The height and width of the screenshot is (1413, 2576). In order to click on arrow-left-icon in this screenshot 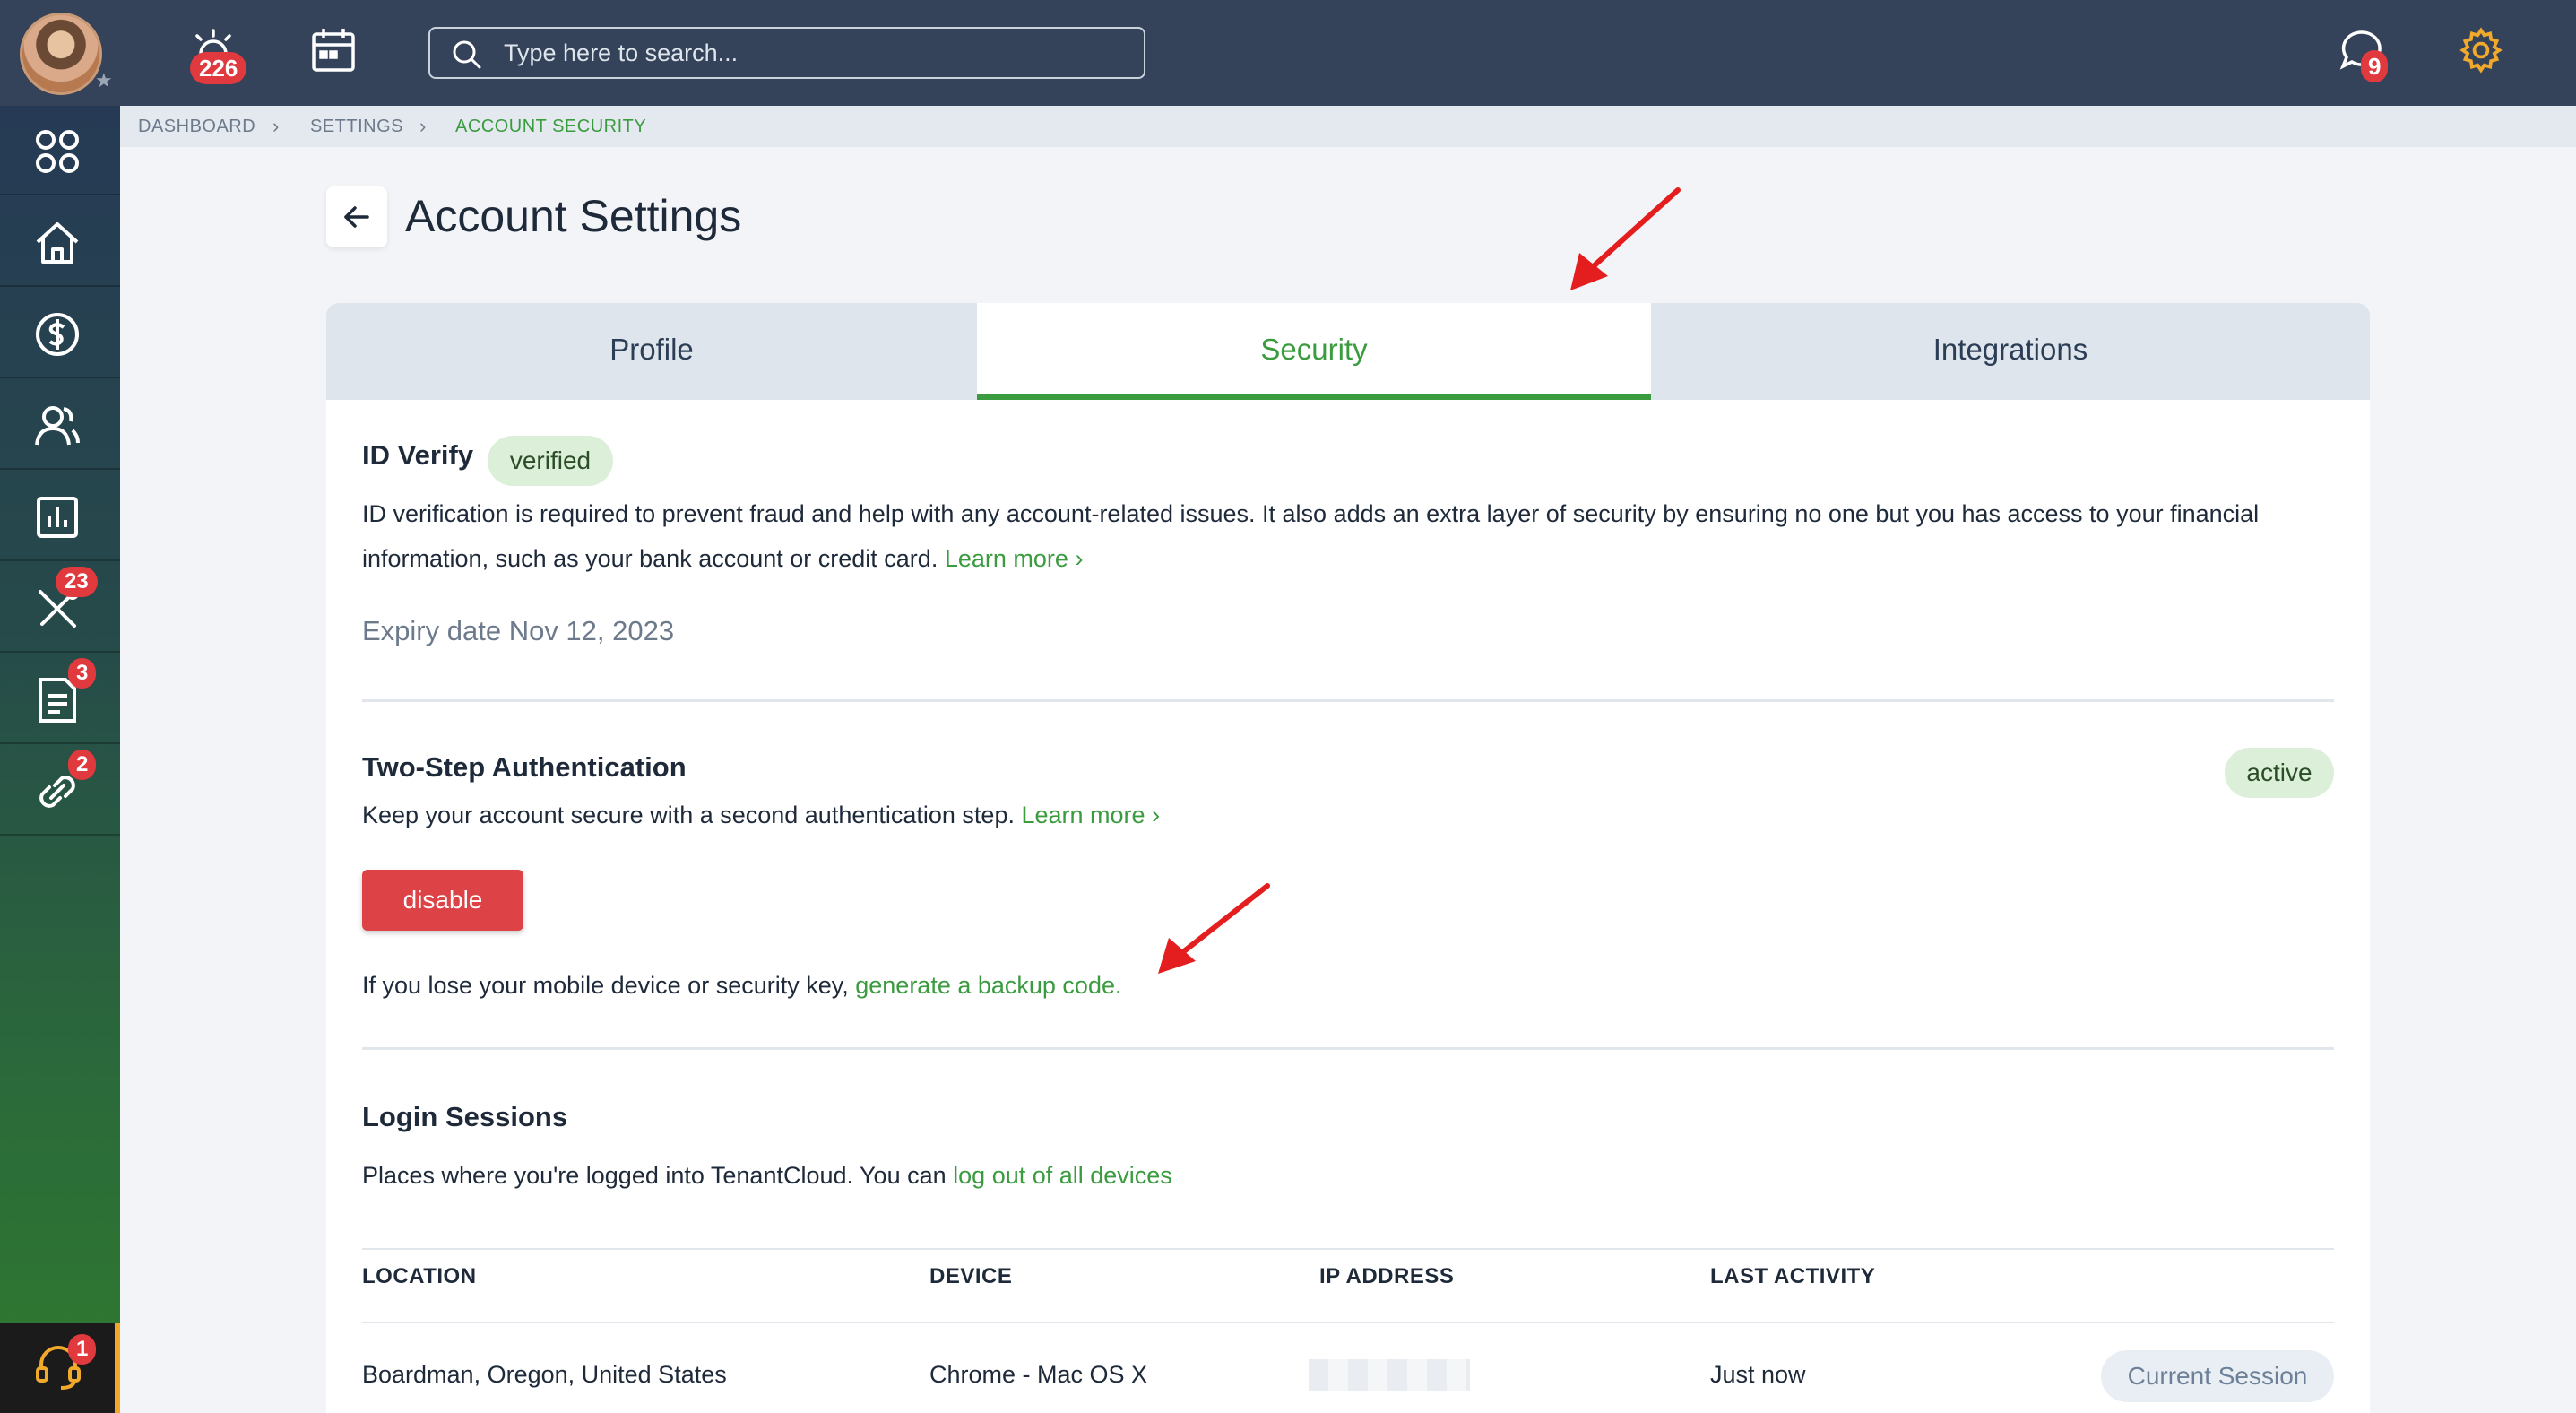, I will do `click(356, 217)`.